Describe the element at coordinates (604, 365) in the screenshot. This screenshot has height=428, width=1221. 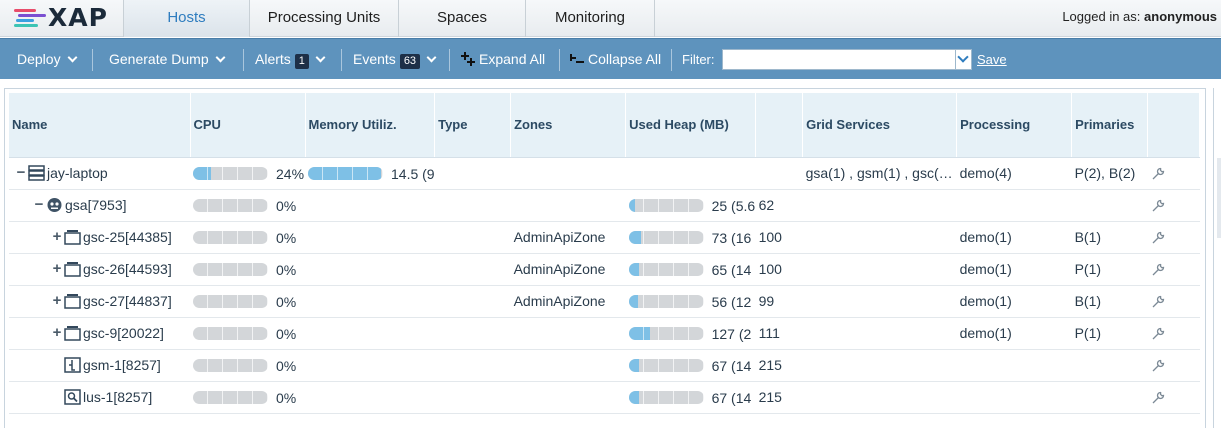
I see `table-row: gsm-1[8257] 0% 67 (14 215` at that location.